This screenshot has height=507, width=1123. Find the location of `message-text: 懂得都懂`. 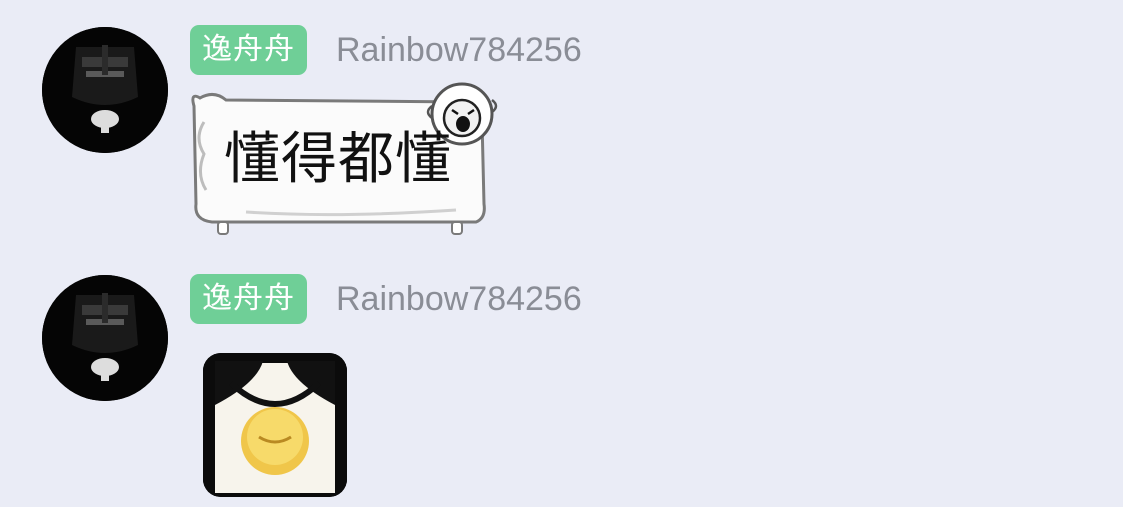

message-text: 懂得都懂 is located at coordinates (338, 159).